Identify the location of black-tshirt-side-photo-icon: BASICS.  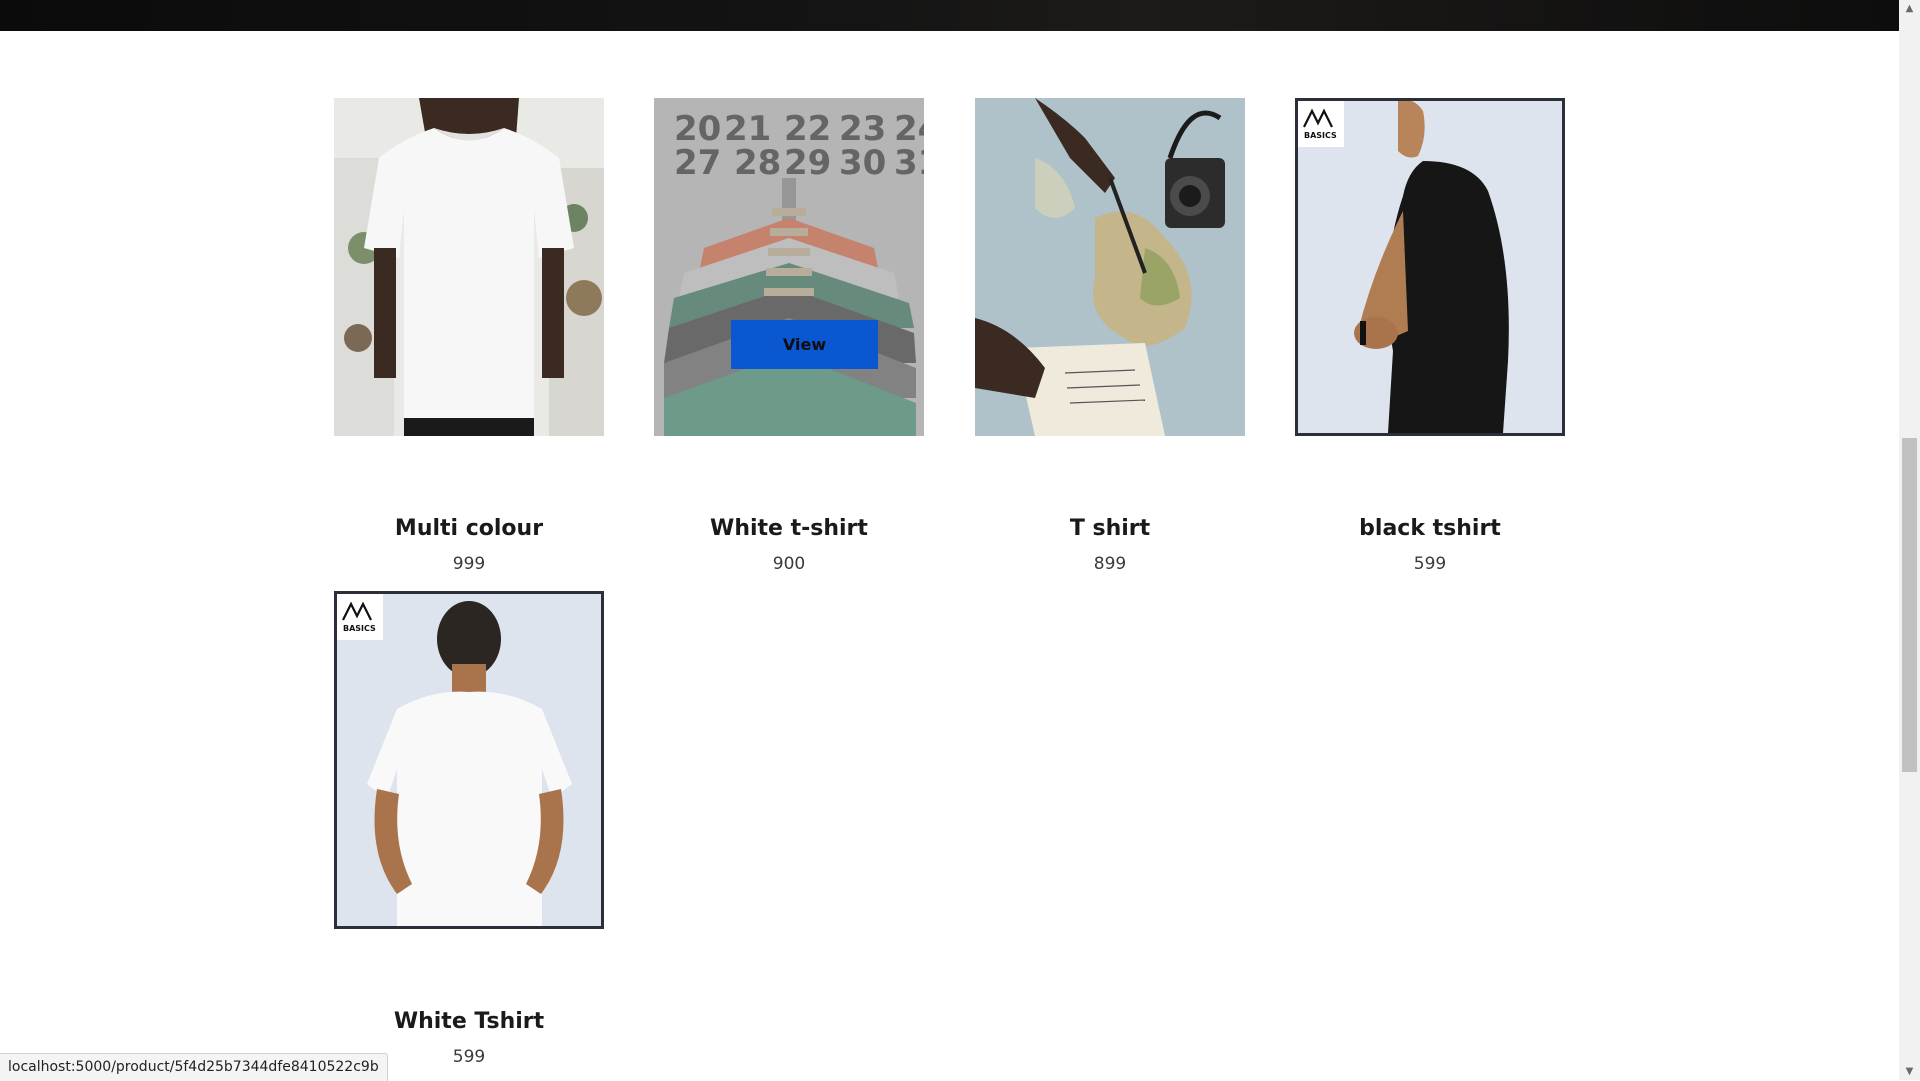
(1430, 267).